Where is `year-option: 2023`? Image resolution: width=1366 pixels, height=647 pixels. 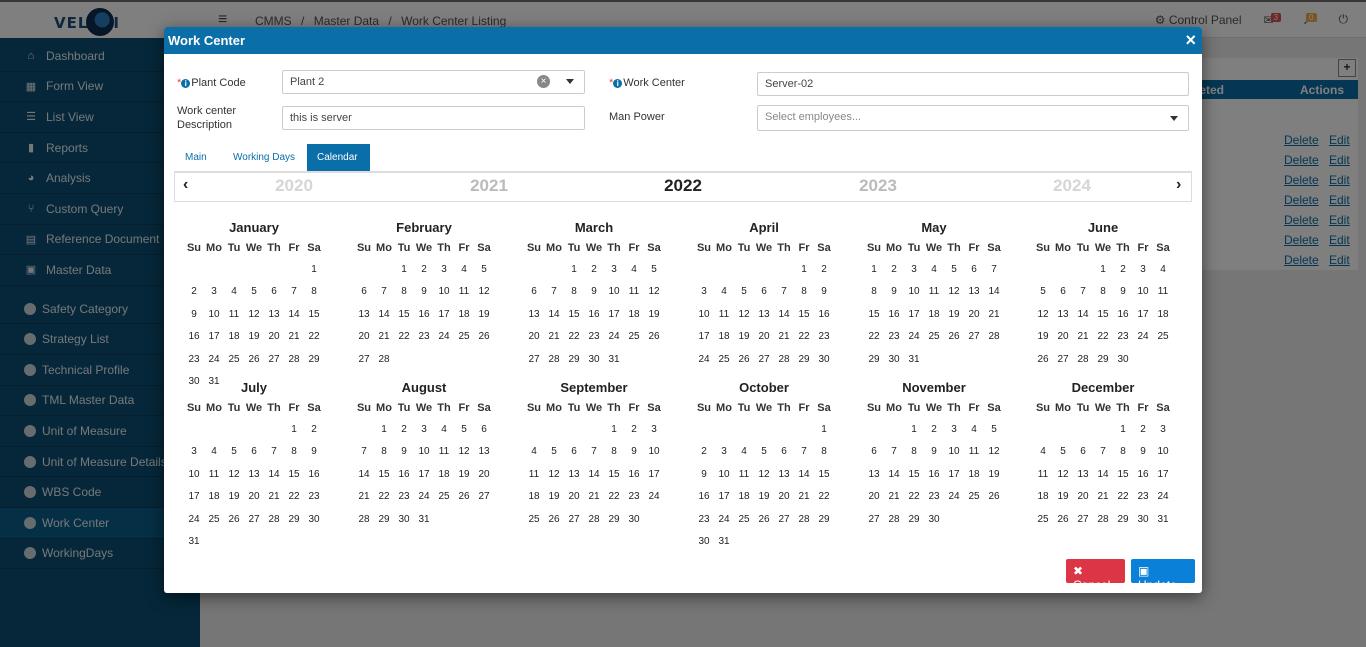
year-option: 2023 is located at coordinates (878, 186).